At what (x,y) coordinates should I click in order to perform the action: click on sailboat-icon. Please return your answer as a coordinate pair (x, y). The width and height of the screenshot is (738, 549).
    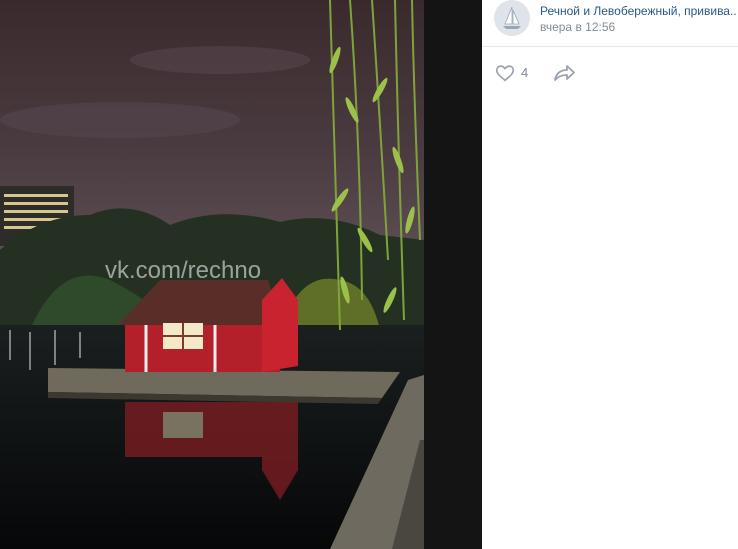
    Looking at the image, I should click on (512, 18).